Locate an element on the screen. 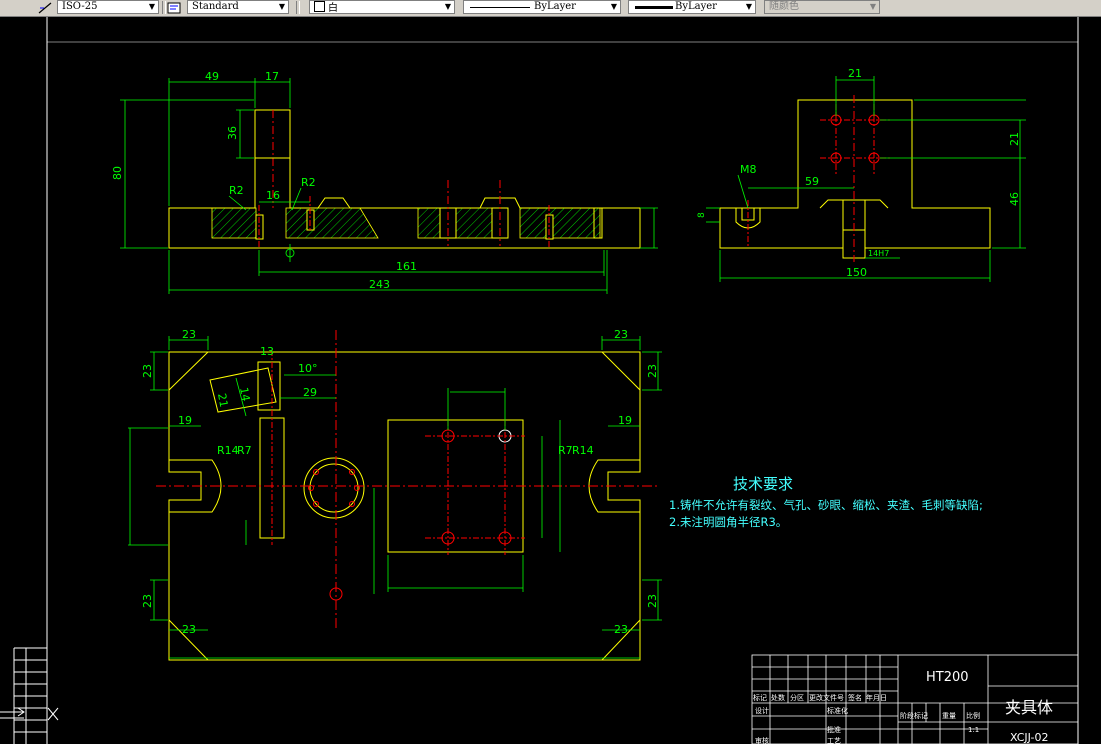  dim-243: 243 is located at coordinates (379, 284).